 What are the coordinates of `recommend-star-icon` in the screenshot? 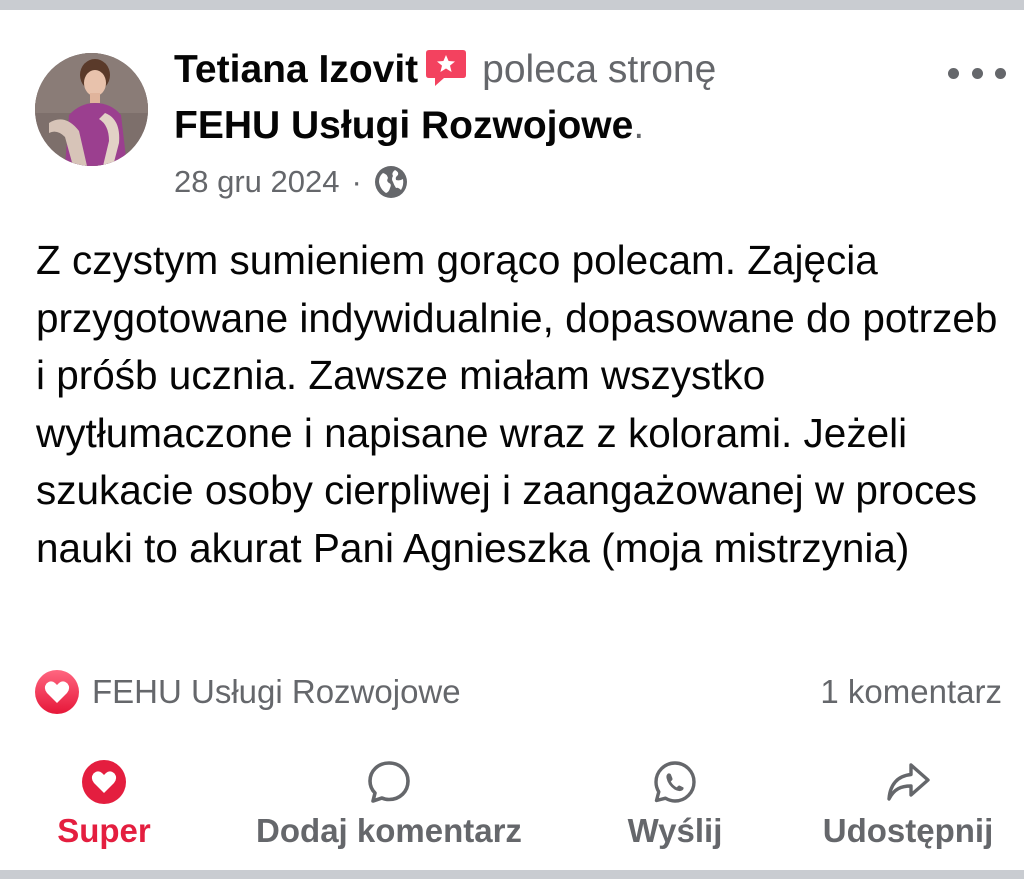 It's located at (446, 68).